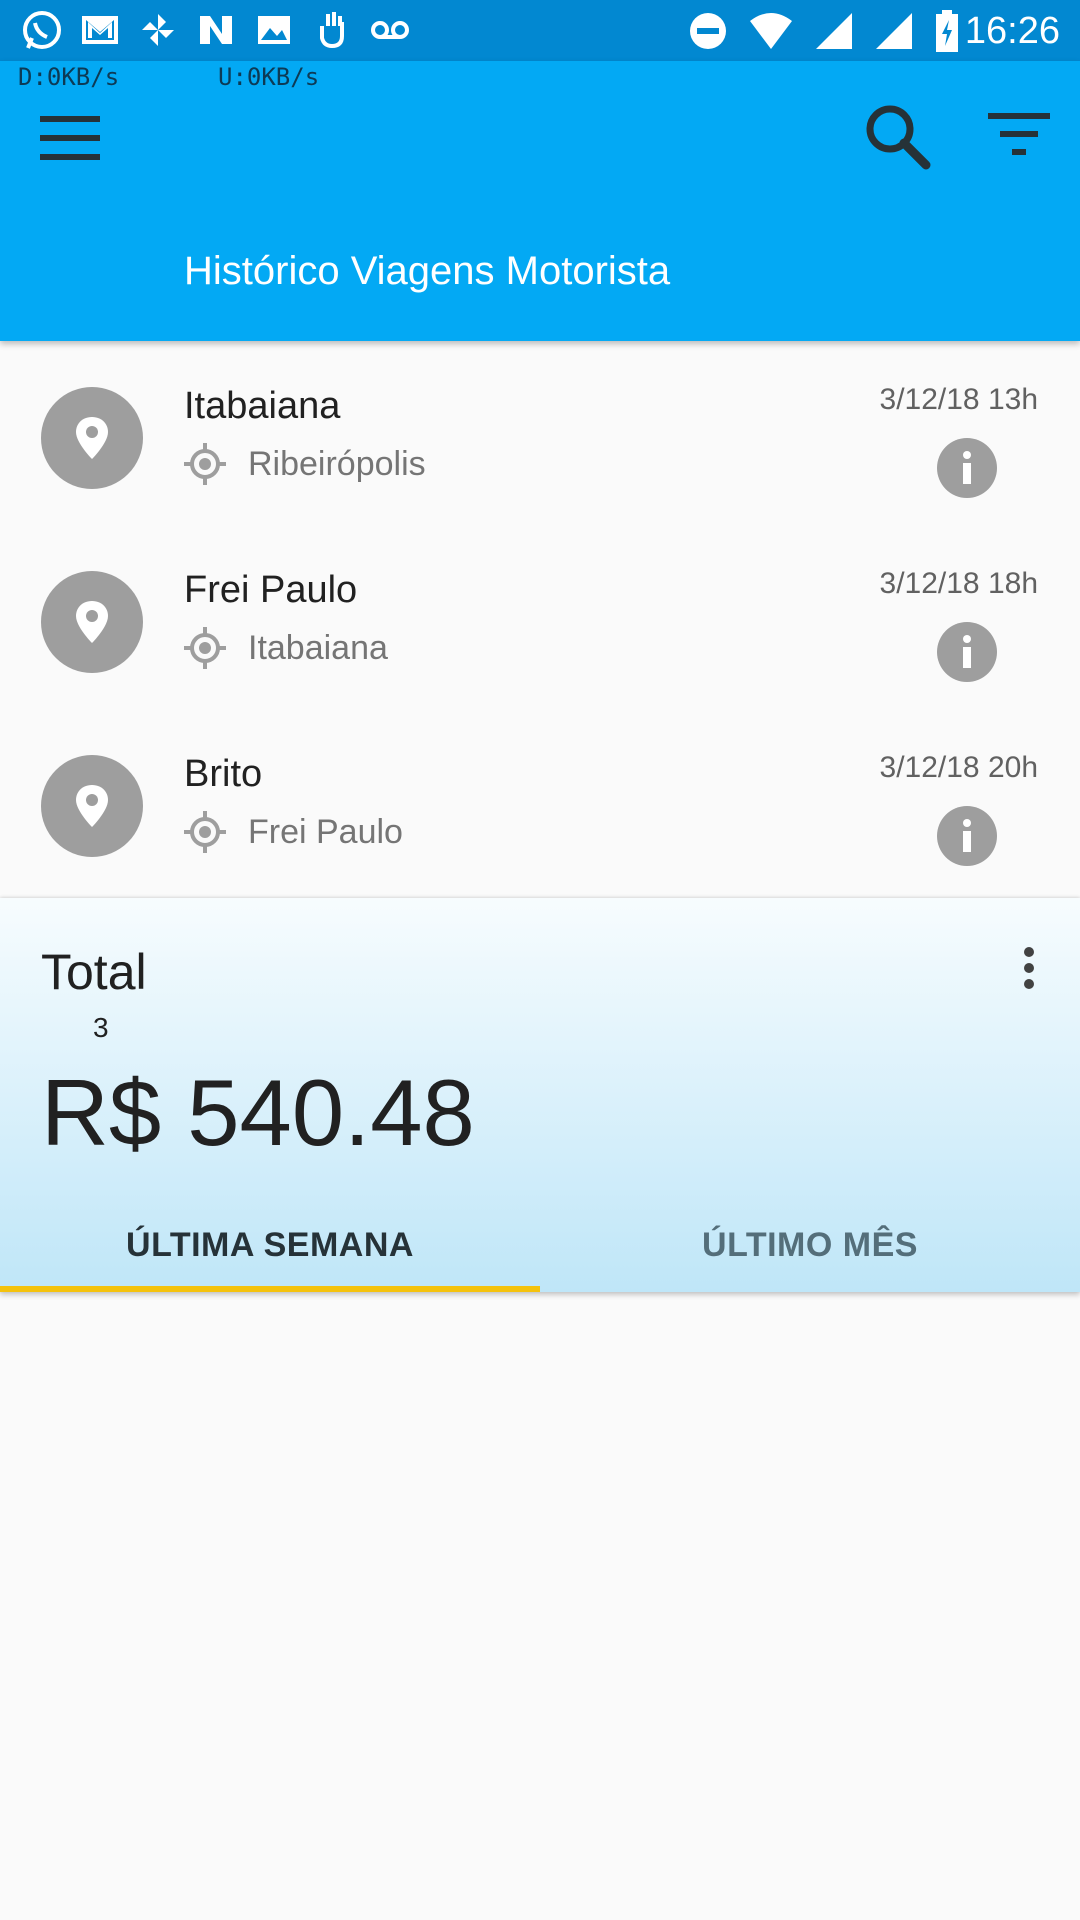  What do you see at coordinates (540, 803) in the screenshot?
I see `trip-row: Brito Frei Paulo 3/12/18 20h` at bounding box center [540, 803].